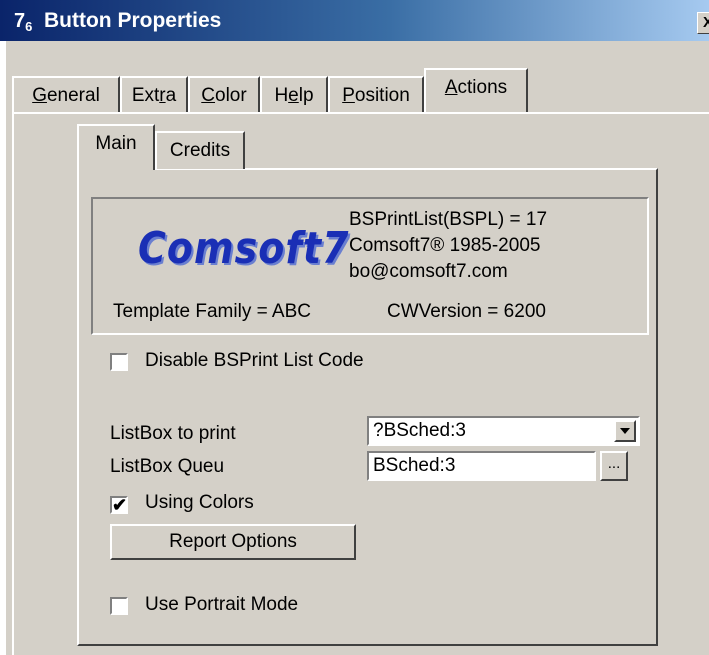 The image size is (709, 655). Describe the element at coordinates (354, 20) in the screenshot. I see `title-bar: 76 Button Properties X` at that location.